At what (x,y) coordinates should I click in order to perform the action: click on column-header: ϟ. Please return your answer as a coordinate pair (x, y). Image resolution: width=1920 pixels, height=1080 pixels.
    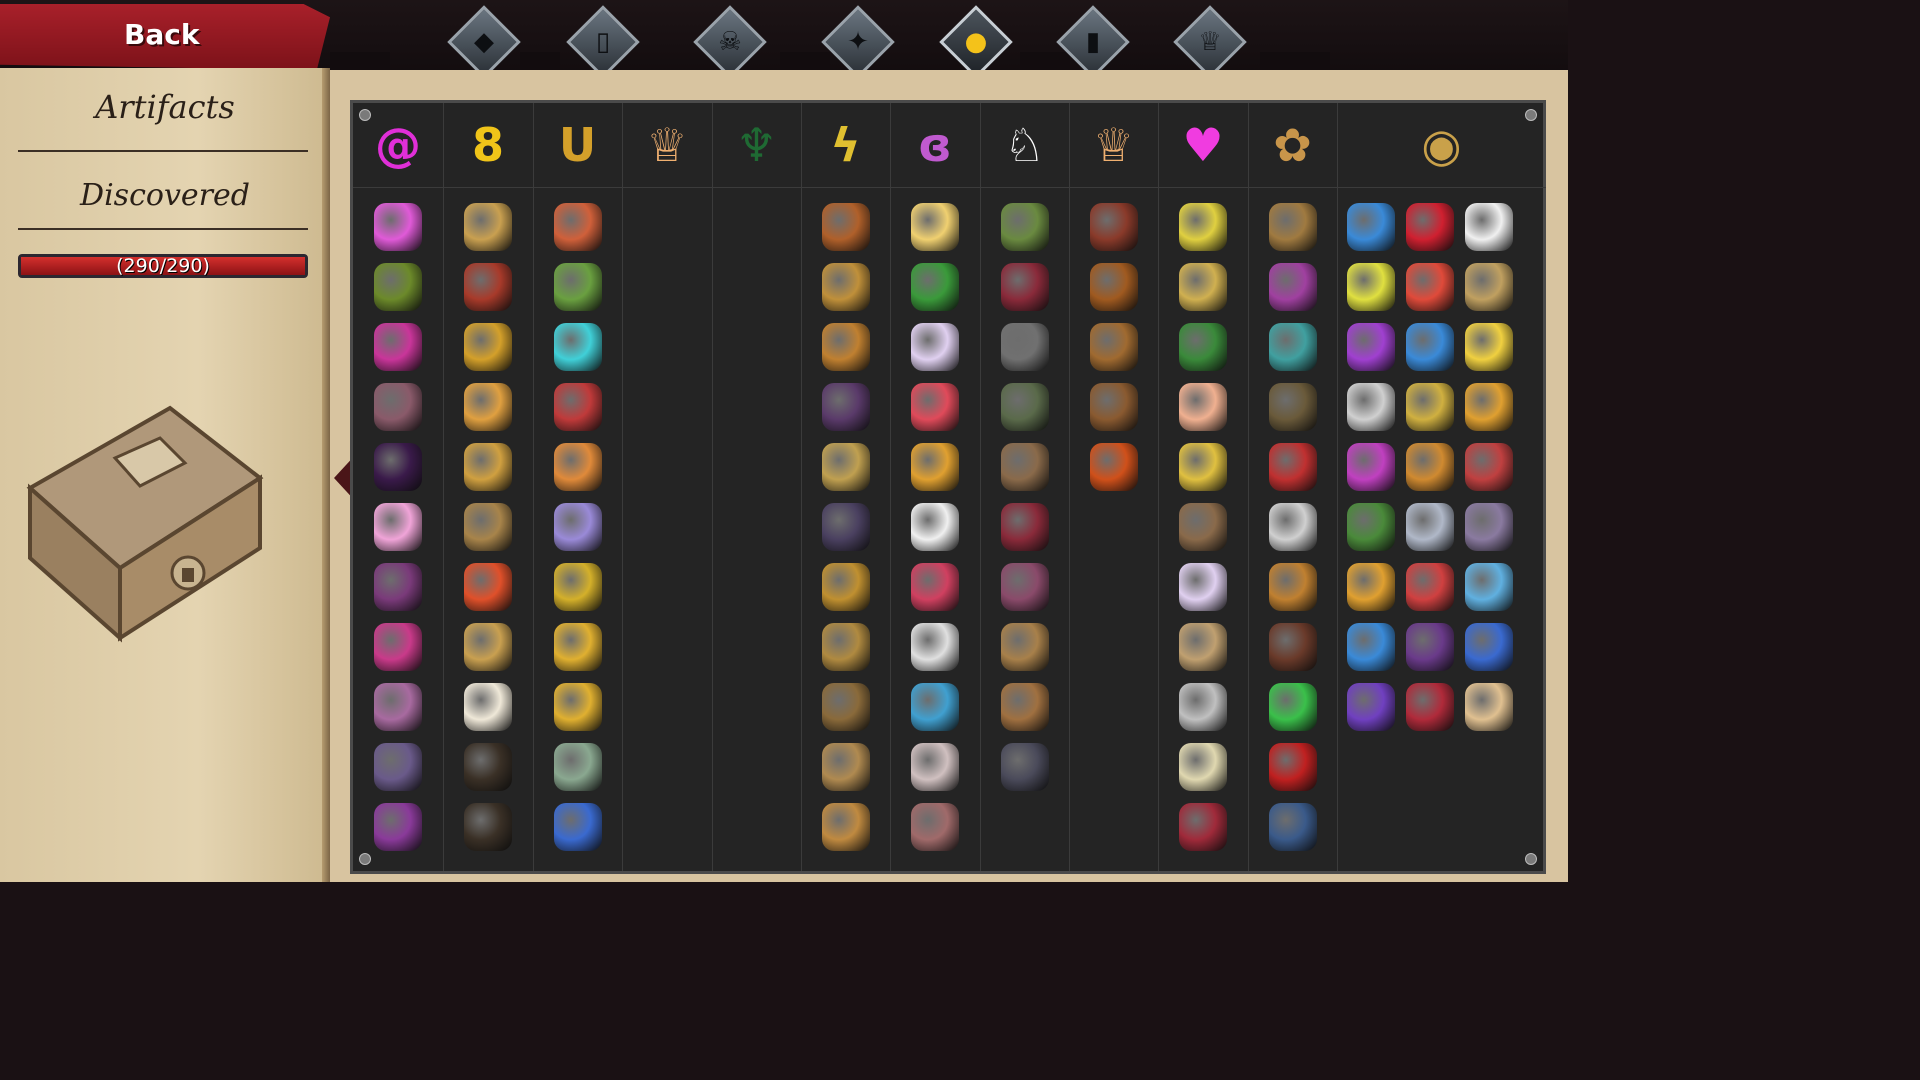
    Looking at the image, I should click on (845, 145).